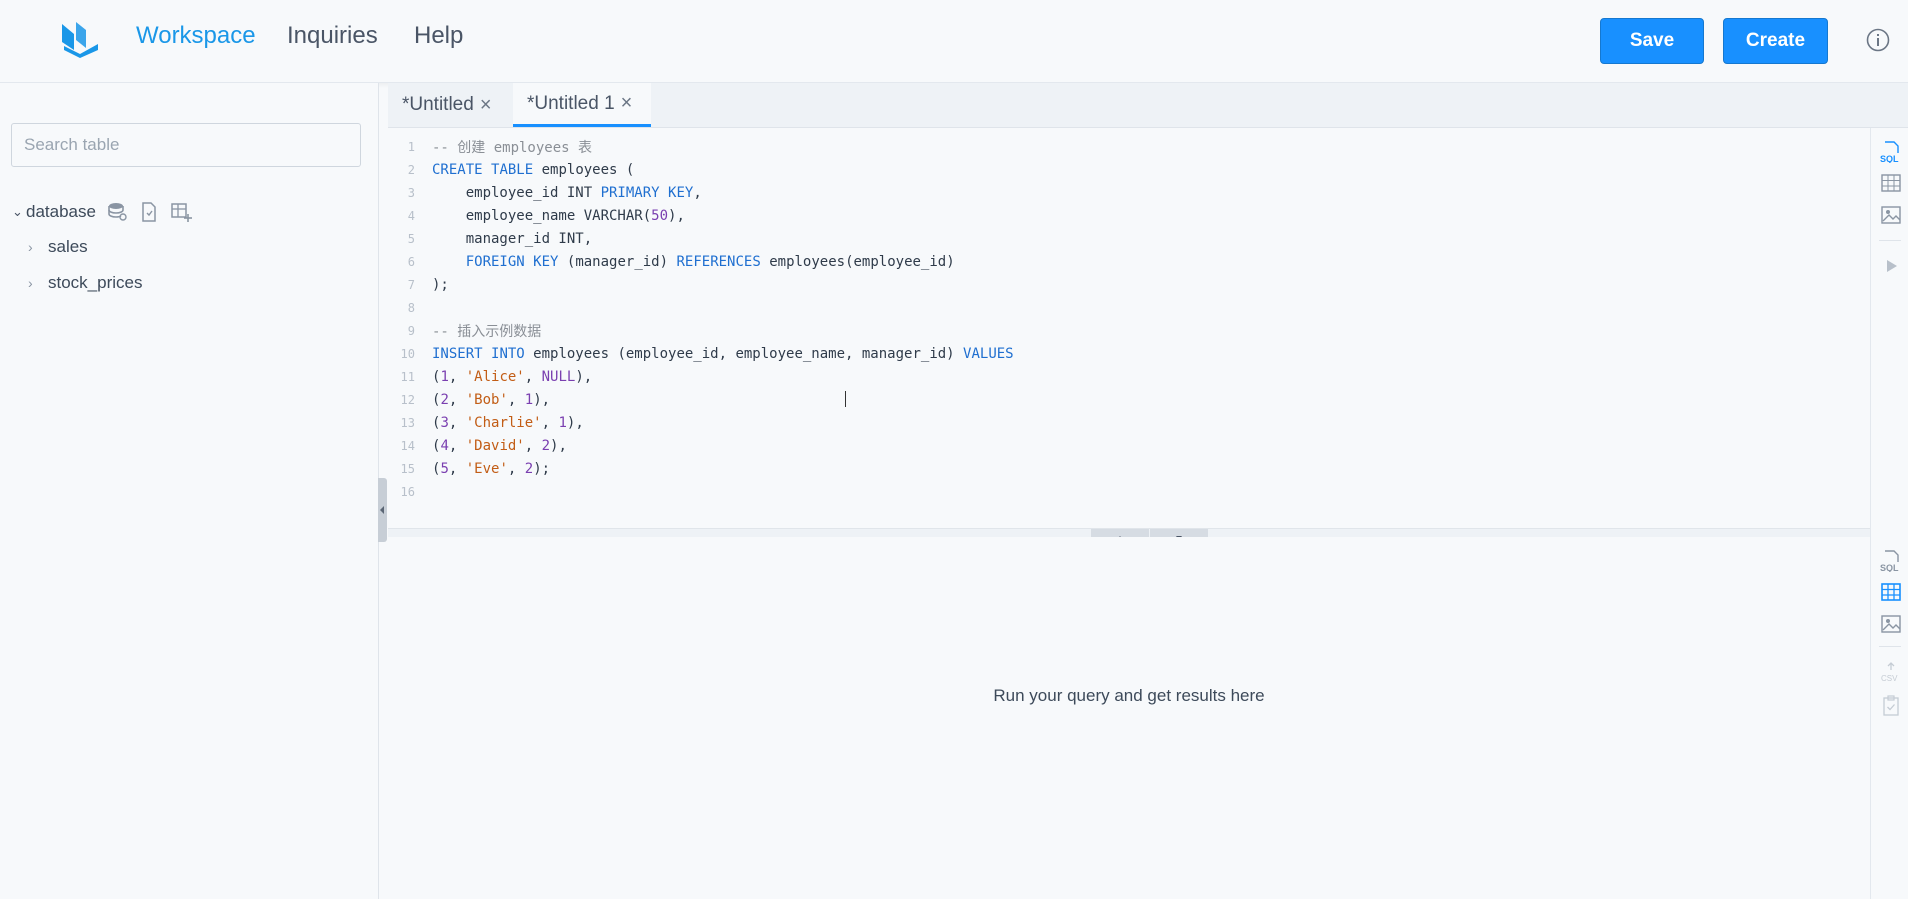 The width and height of the screenshot is (1908, 899). Describe the element at coordinates (19, 212) in the screenshot. I see `chevron-down-icon: ⌄` at that location.